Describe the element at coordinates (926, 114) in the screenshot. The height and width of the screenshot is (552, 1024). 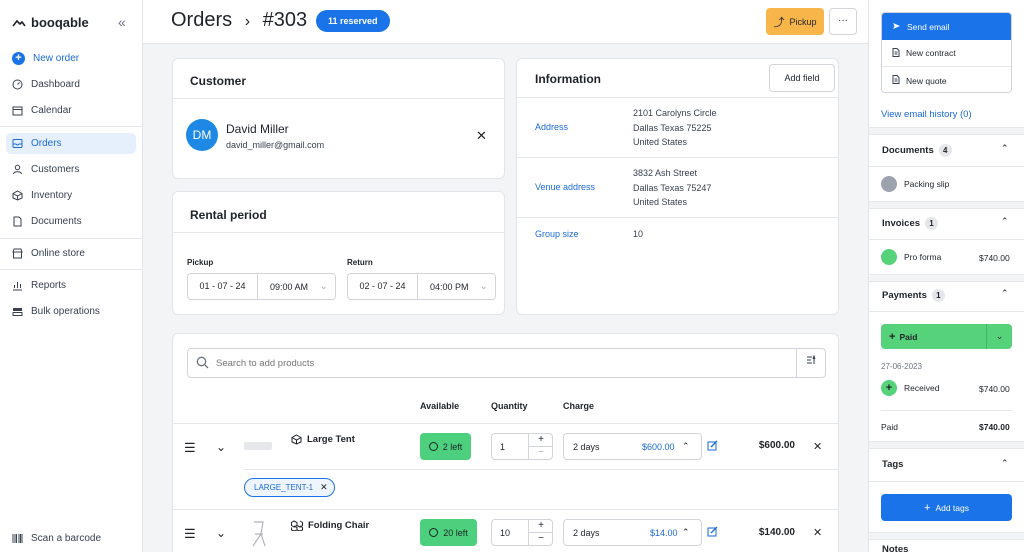
I see `email-history-link: View email history (0)` at that location.